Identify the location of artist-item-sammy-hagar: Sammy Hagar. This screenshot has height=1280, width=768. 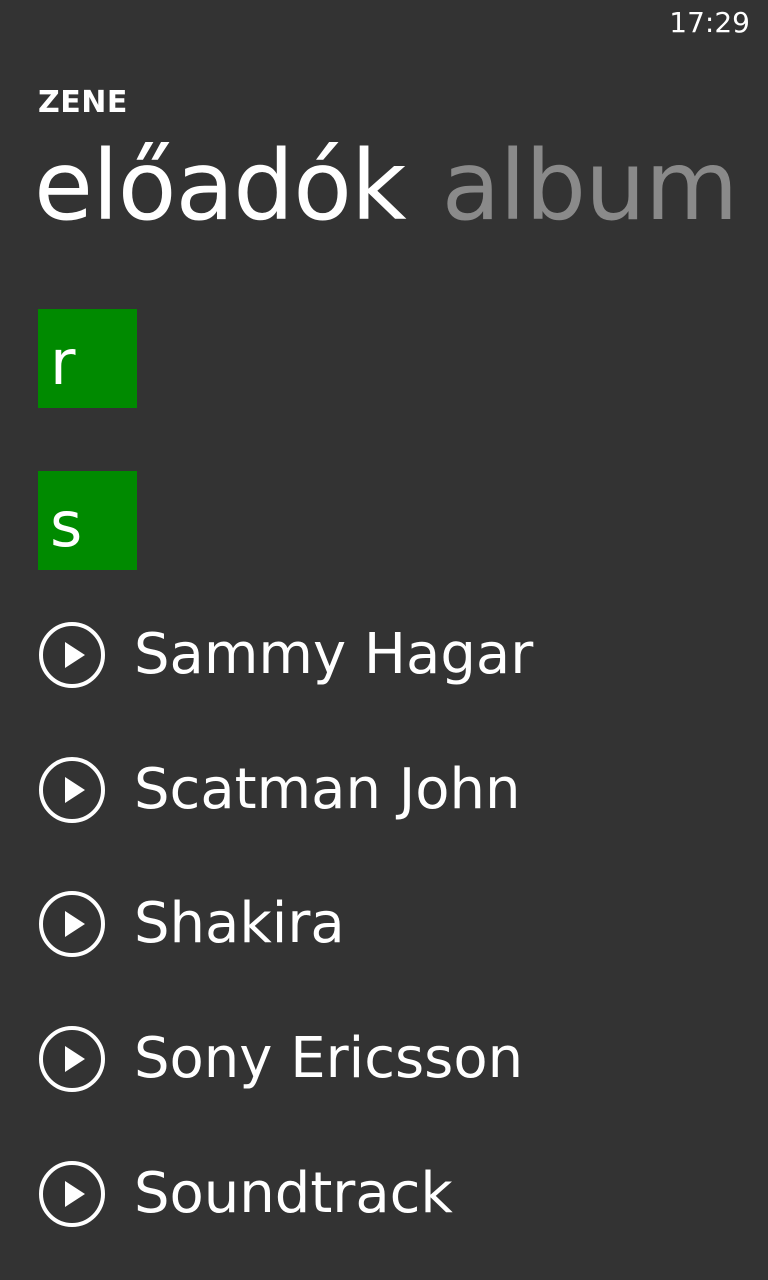
(403, 655).